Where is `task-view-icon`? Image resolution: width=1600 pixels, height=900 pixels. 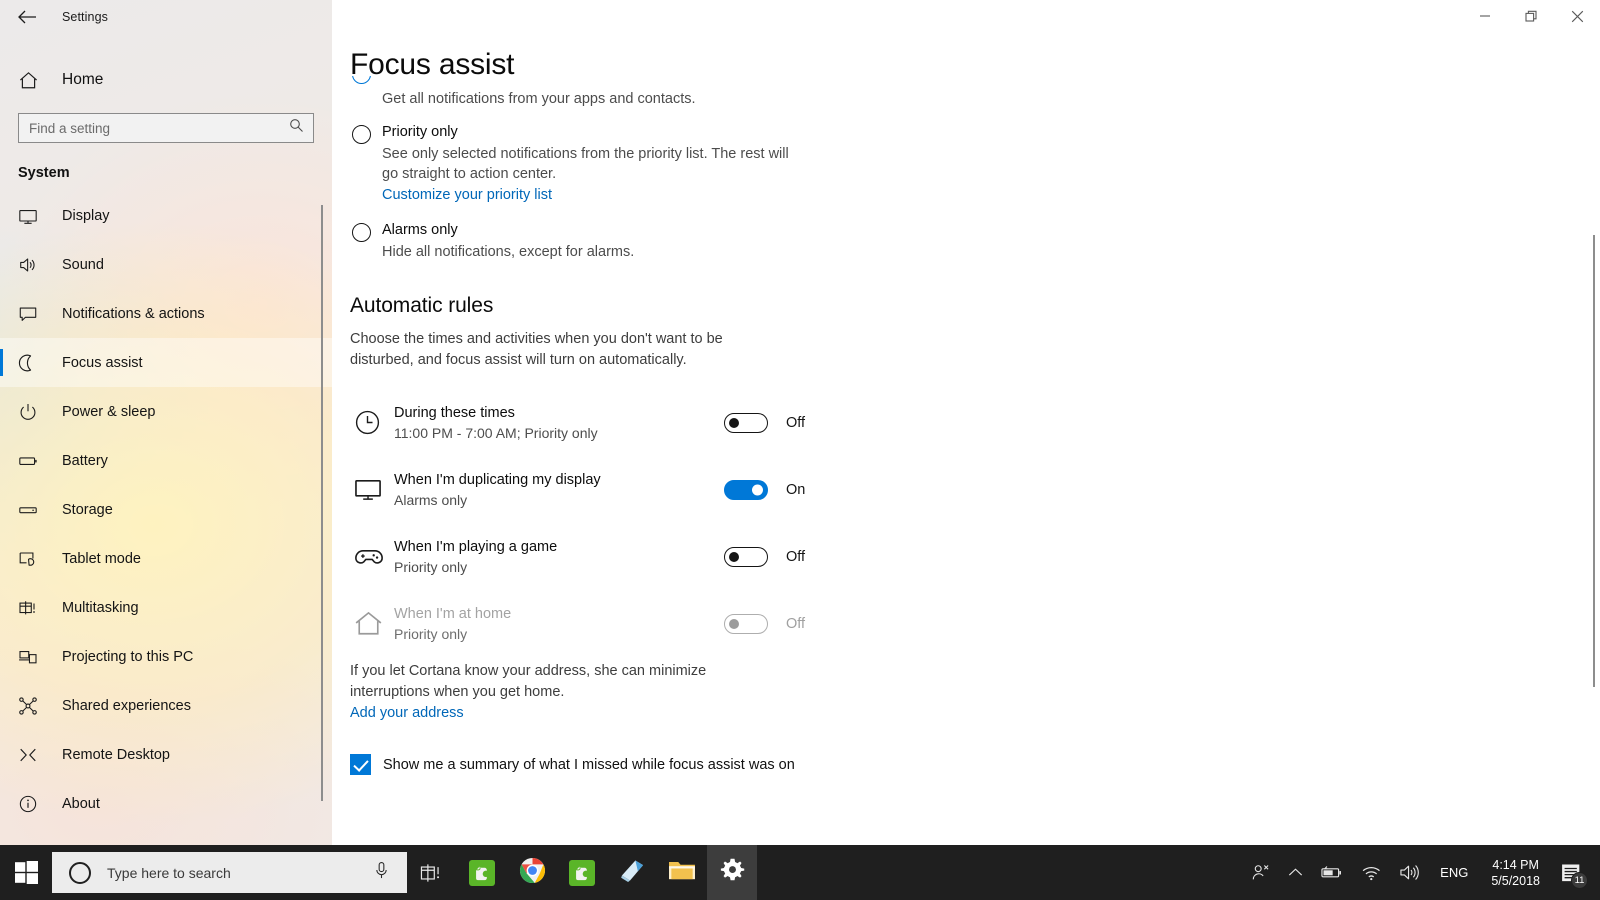
task-view-icon is located at coordinates (430, 872).